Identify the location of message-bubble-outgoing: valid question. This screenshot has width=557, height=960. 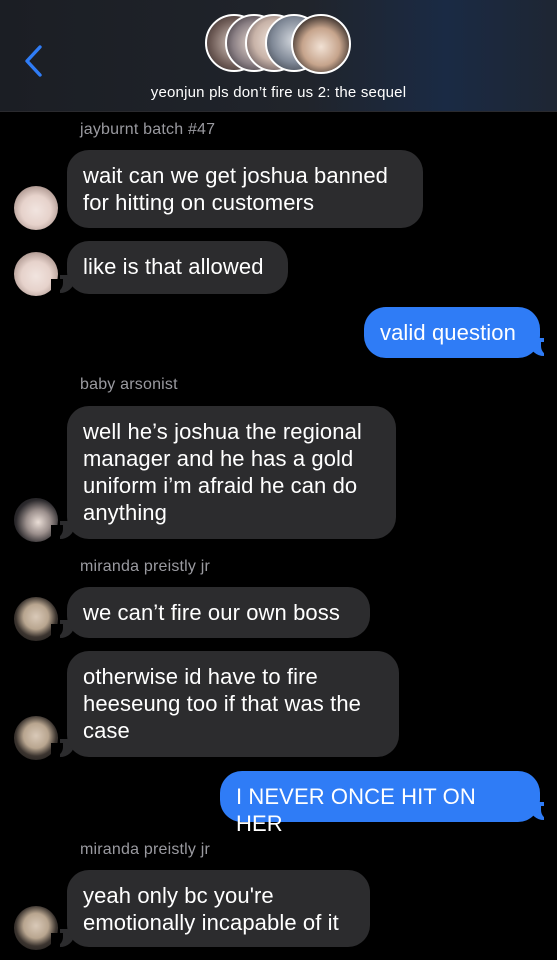
(452, 332).